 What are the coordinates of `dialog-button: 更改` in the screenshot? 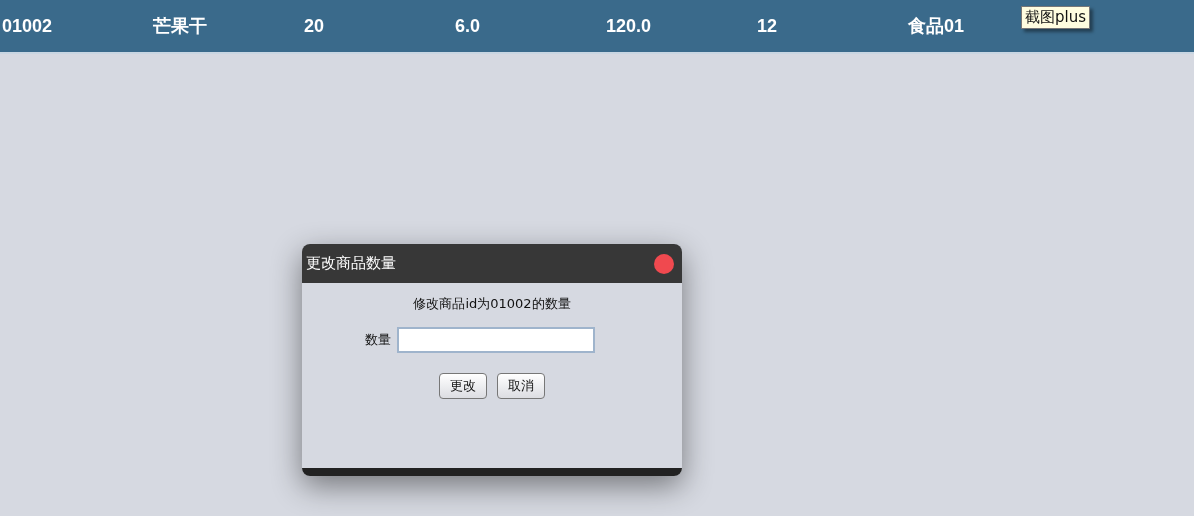 It's located at (463, 386).